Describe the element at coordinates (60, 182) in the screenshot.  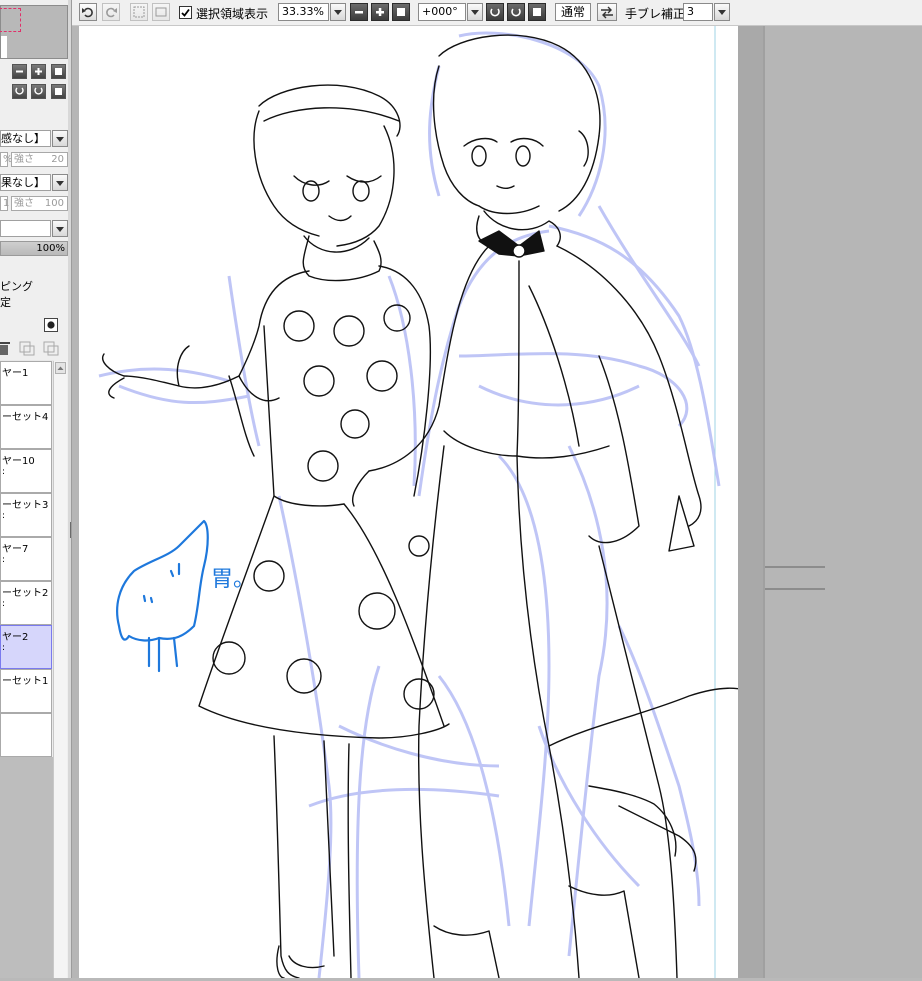
I see `effect-dropdown-arrow` at that location.